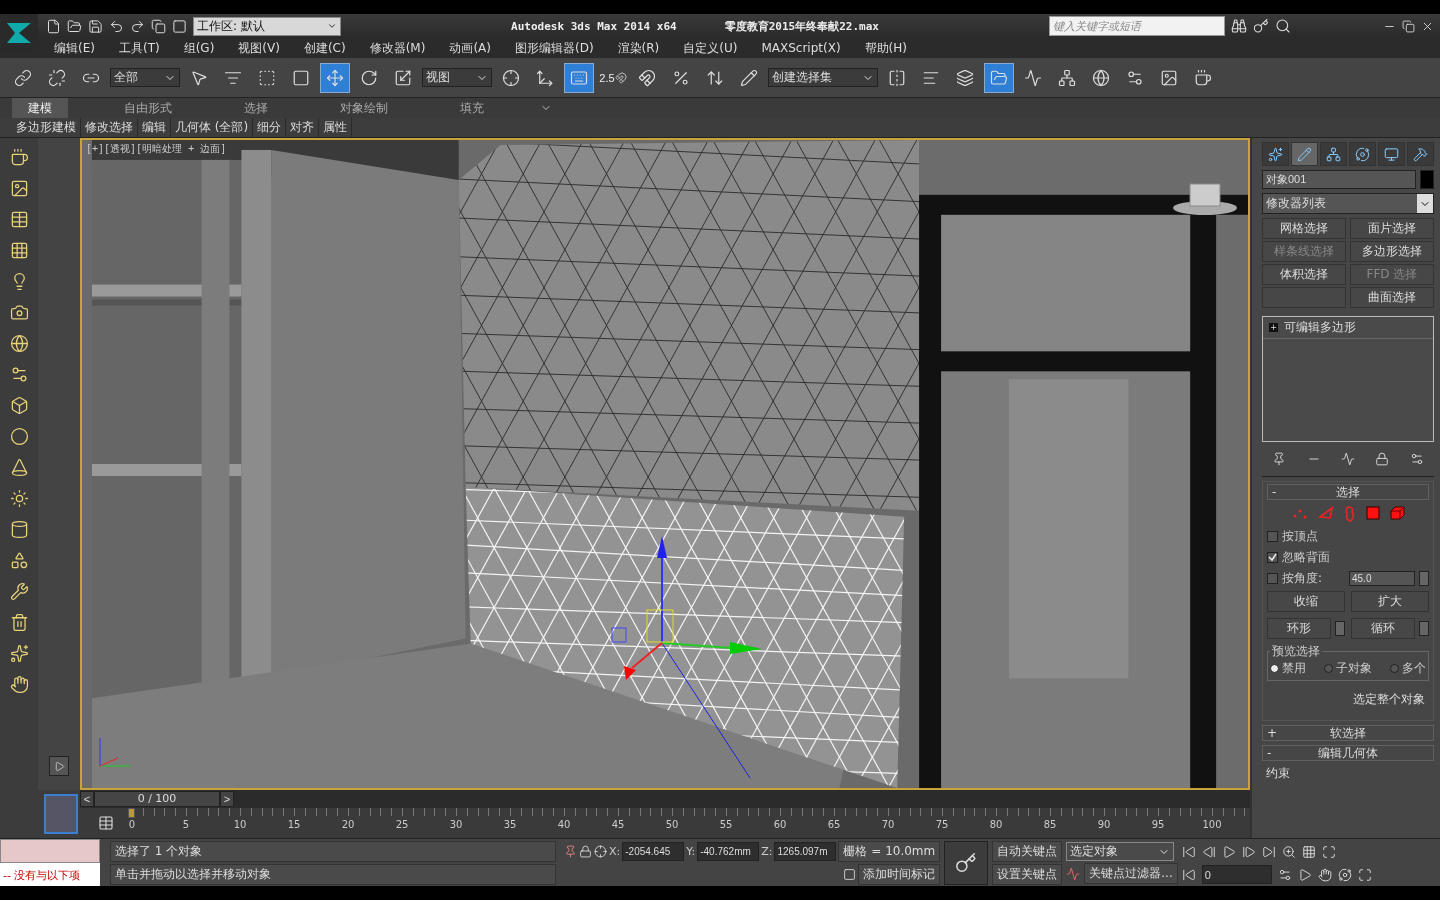 Image resolution: width=1440 pixels, height=900 pixels. Describe the element at coordinates (545, 77) in the screenshot. I see `axes-icon` at that location.